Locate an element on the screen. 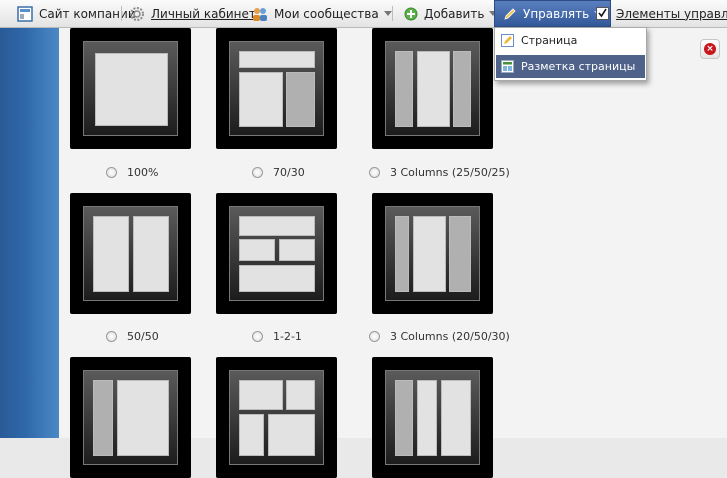  chevron-down-icon is located at coordinates (387, 13).